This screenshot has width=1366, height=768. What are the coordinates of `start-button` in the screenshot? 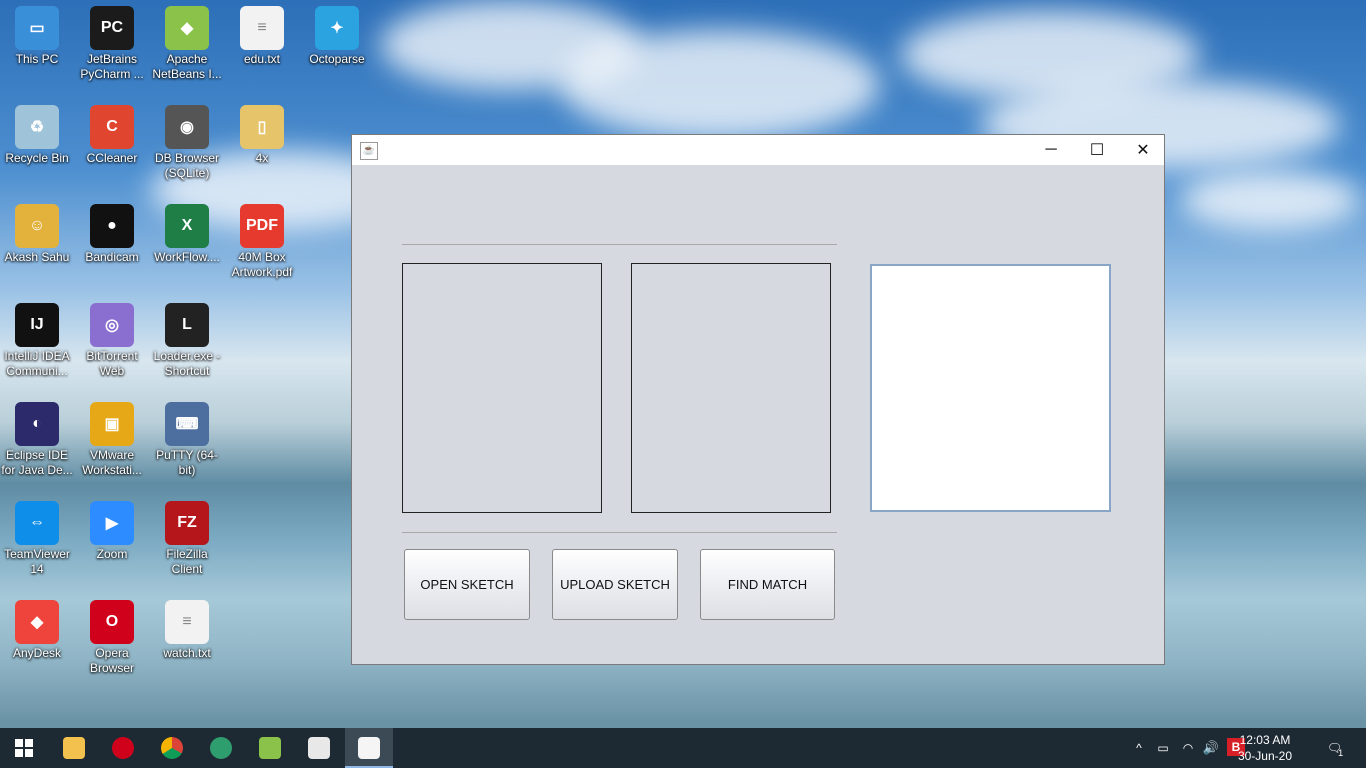 It's located at (24, 748).